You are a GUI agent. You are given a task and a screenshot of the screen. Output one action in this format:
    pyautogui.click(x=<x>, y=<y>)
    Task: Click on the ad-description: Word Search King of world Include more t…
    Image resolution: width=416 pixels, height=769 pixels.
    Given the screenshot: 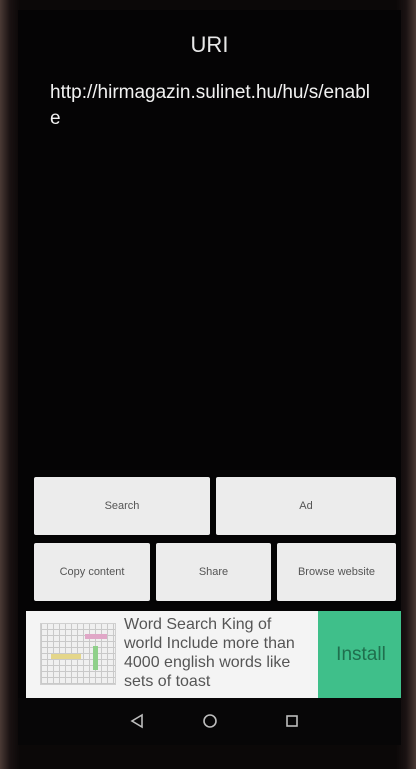 What is the action you would take?
    pyautogui.click(x=209, y=653)
    